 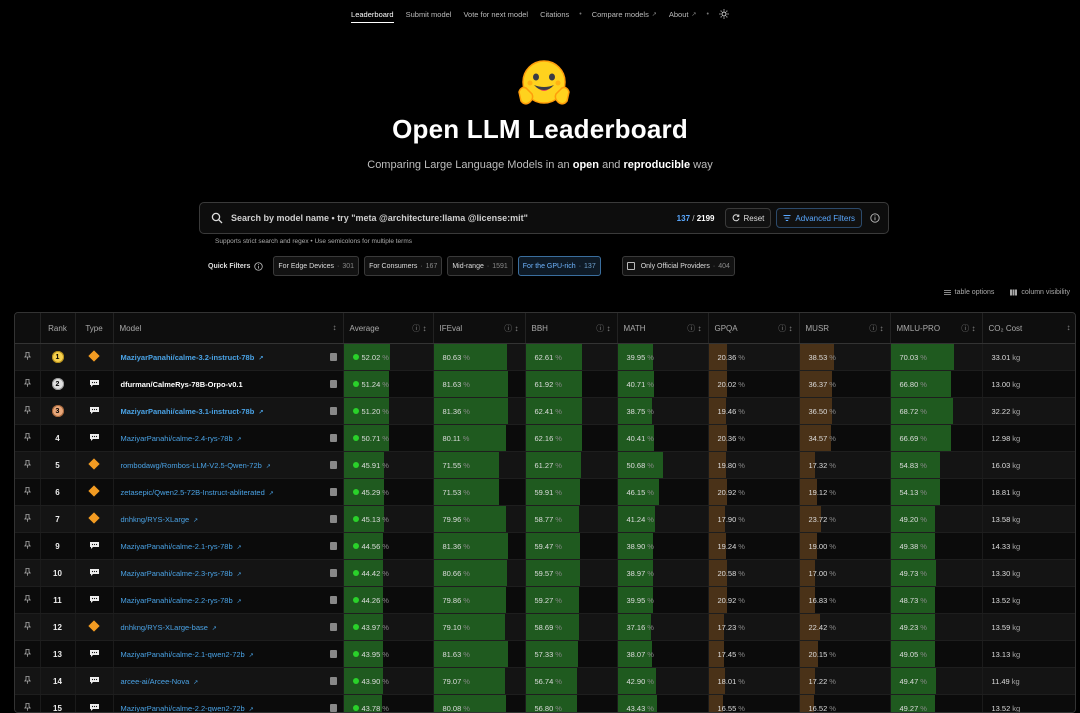 I want to click on model-cell: MaziyarPanahi/calme-3.1-instruct-78b ↗, so click(x=228, y=411).